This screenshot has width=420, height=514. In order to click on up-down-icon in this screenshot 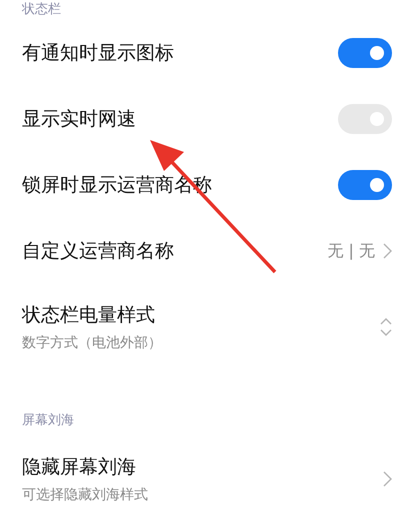, I will do `click(386, 327)`.